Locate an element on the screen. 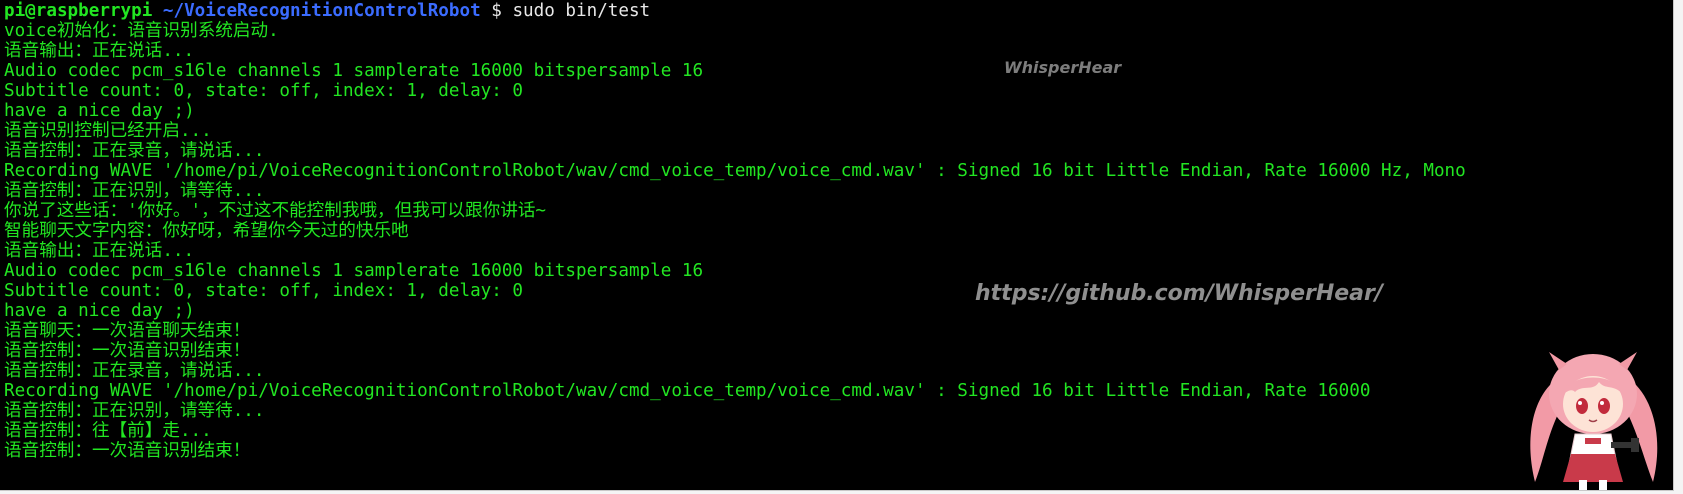 The height and width of the screenshot is (494, 1683). prompt-user-host: pi@raspberrypi is located at coordinates (78, 11).